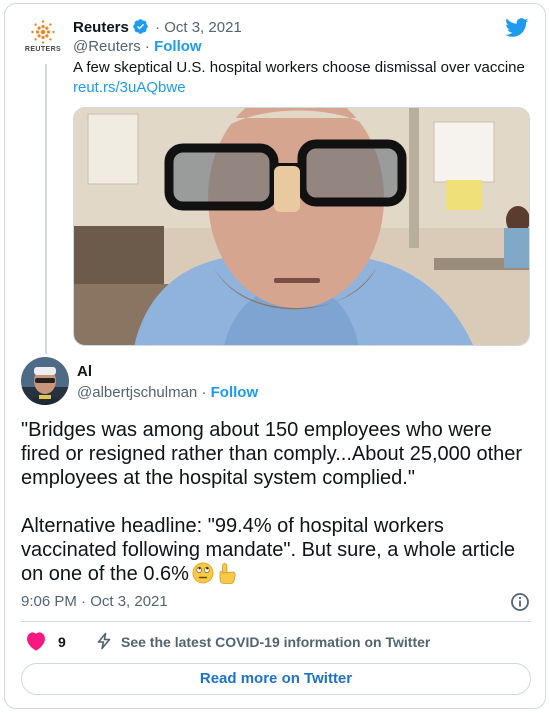 This screenshot has height=713, width=550. I want to click on thread-connector-line, so click(46, 209).